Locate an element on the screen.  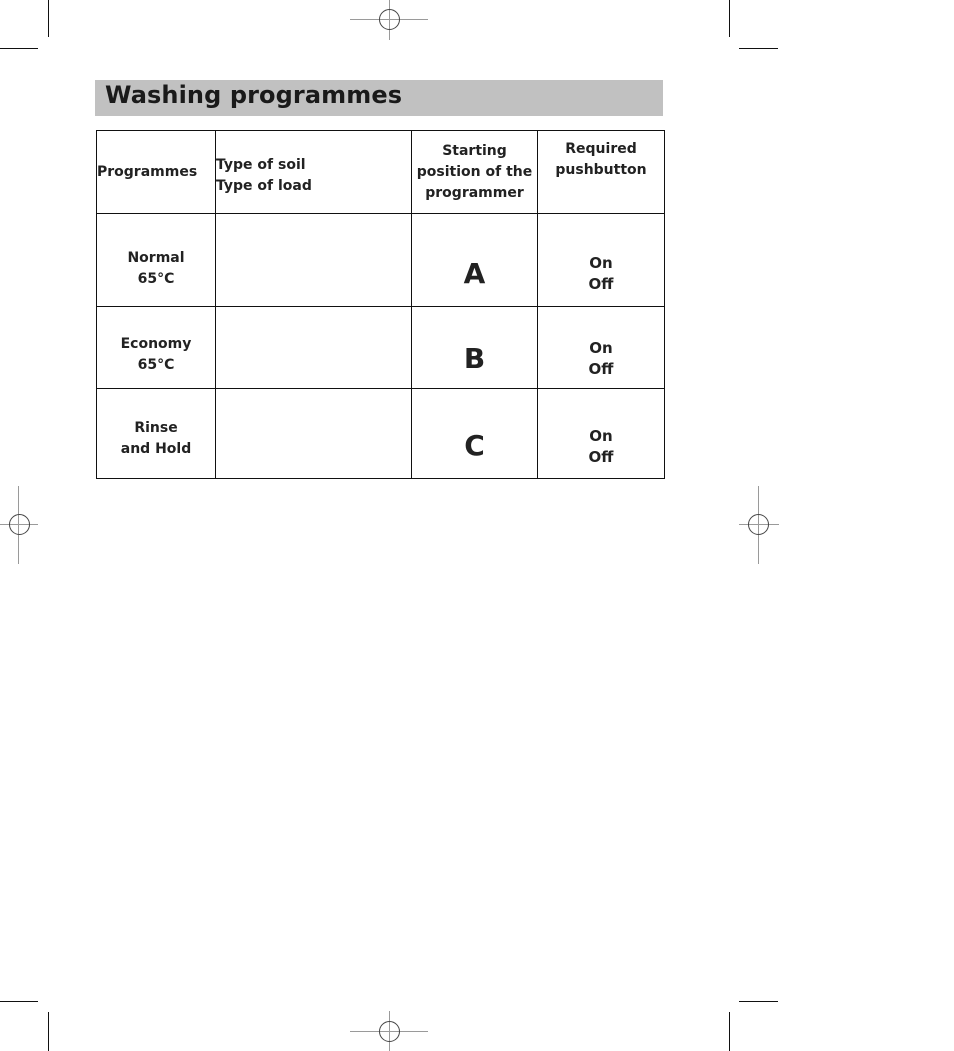
registration-mark-right is located at coordinates (759, 525).